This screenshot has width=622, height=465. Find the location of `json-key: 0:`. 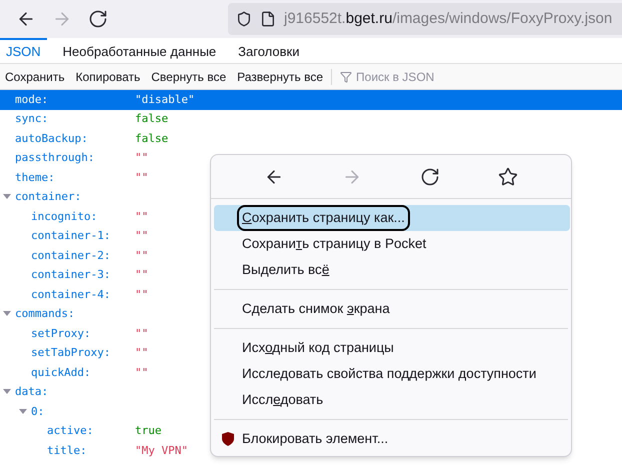

json-key: 0: is located at coordinates (37, 411).